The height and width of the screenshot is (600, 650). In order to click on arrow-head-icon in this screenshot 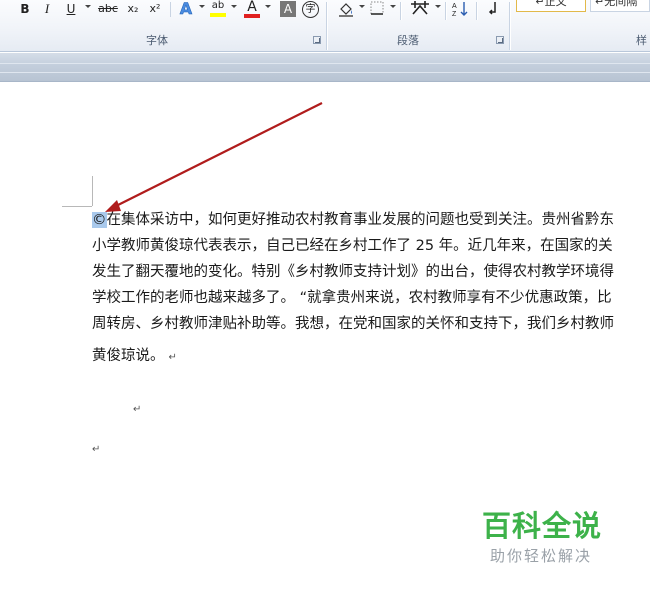, I will do `click(113, 206)`.